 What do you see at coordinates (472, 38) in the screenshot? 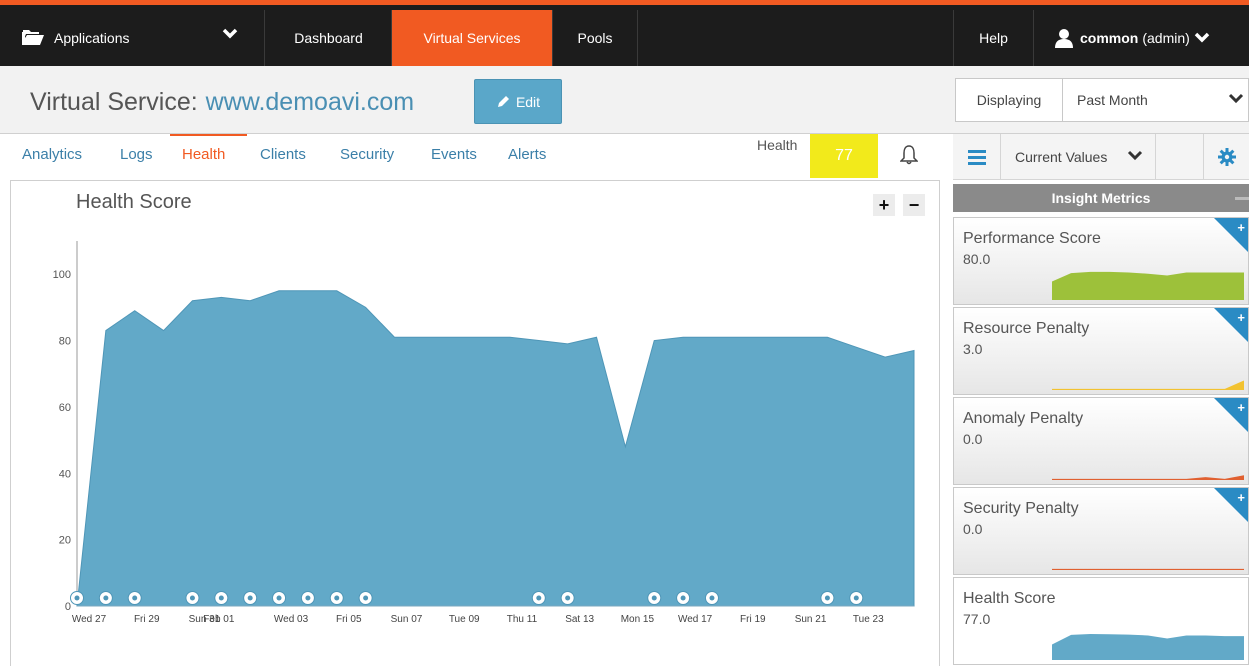
I see `nav-virtual-services: Virtual Services` at bounding box center [472, 38].